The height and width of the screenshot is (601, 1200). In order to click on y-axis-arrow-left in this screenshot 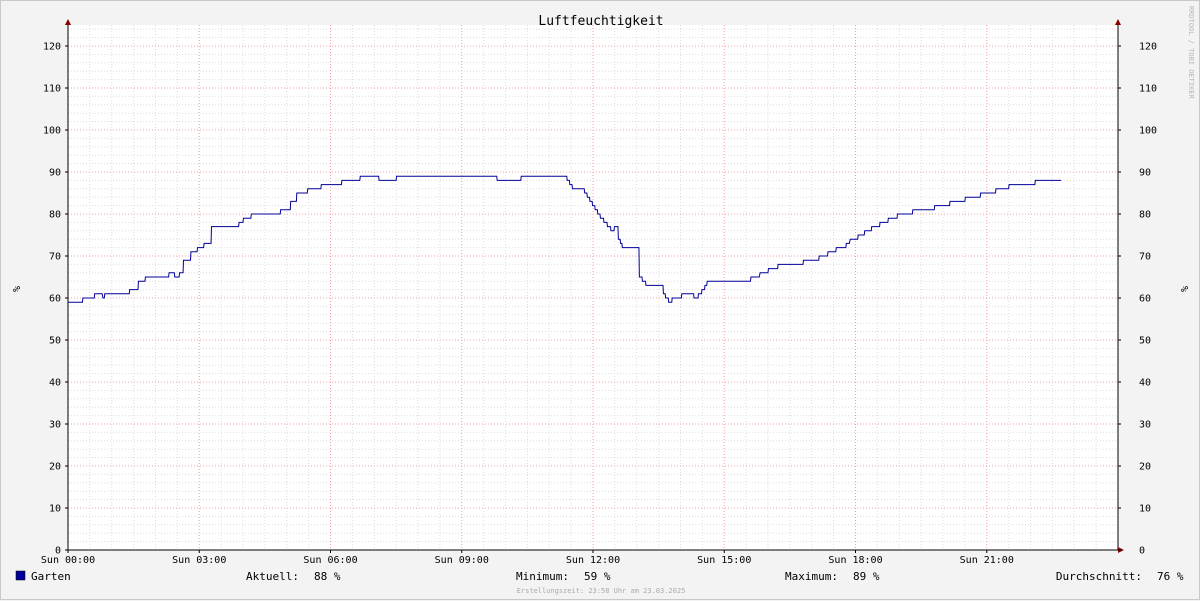, I will do `click(68, 22)`.